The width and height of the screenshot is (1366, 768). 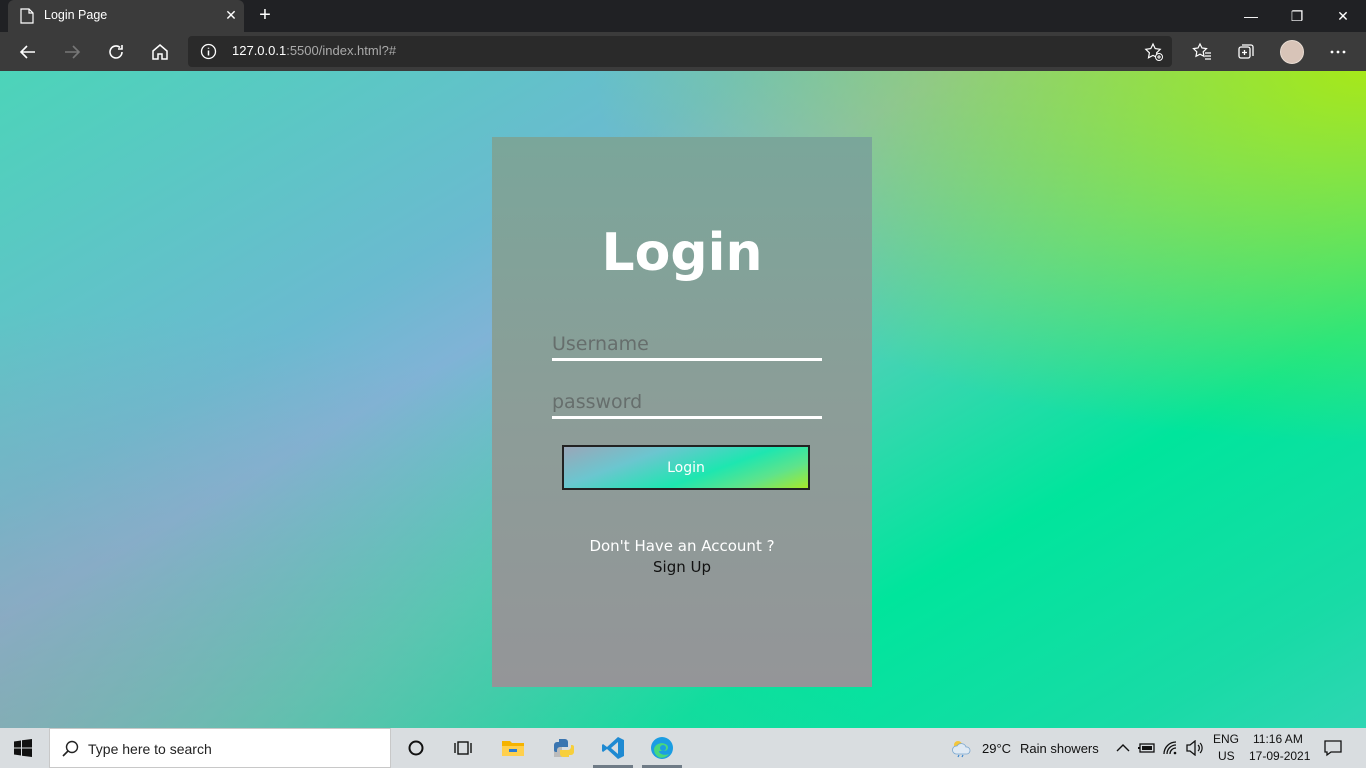 I want to click on clock-time: 11:16 AM, so click(x=1278, y=739).